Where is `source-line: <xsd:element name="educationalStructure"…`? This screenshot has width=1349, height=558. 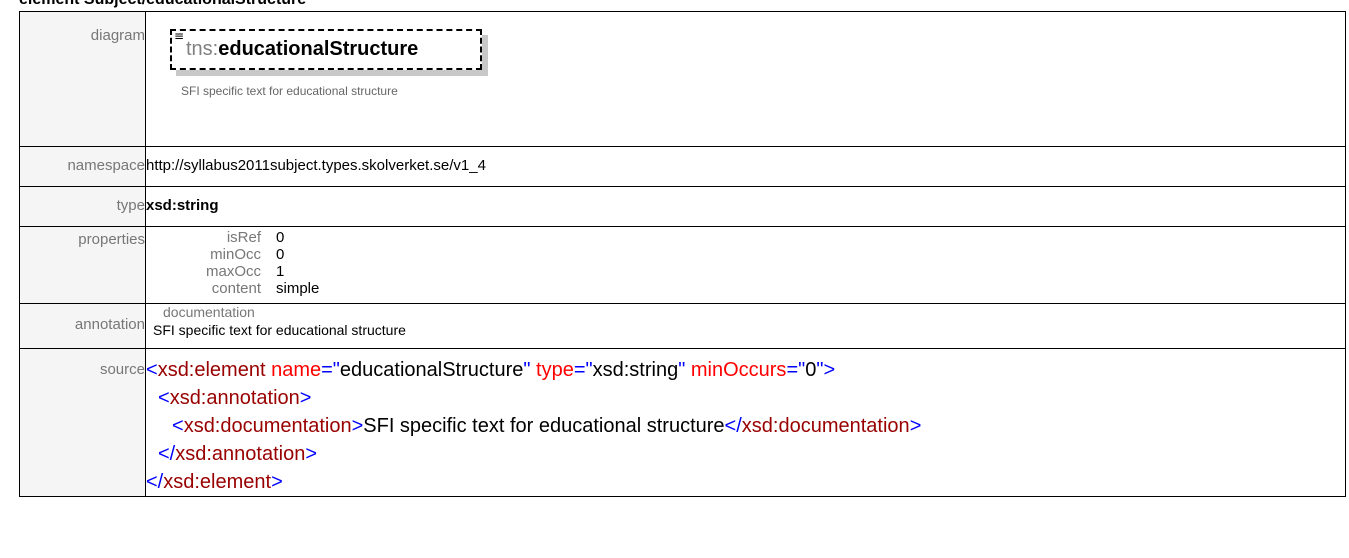 source-line: <xsd:element name="educationalStructure"… is located at coordinates (491, 370).